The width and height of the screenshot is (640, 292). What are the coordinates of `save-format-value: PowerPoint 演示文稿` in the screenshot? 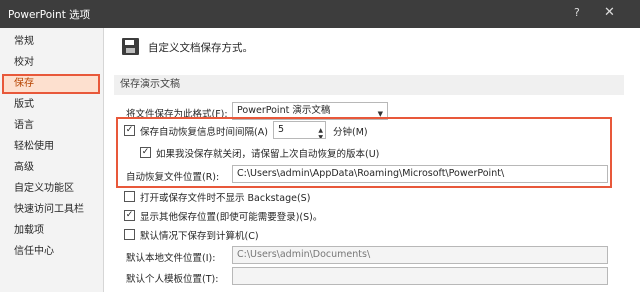 It's located at (284, 110).